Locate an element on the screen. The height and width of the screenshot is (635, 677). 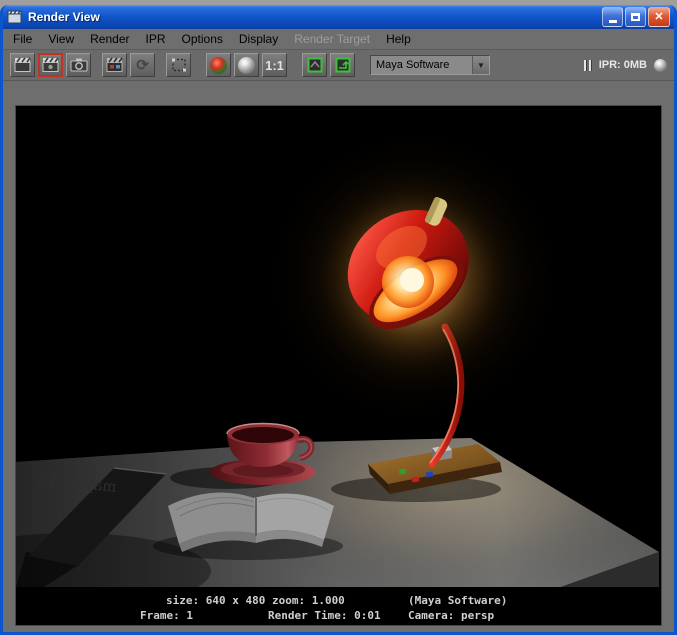
minimize-button is located at coordinates (612, 17).